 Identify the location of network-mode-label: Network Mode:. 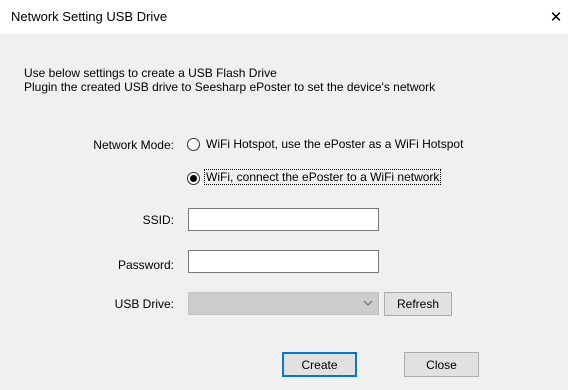
(133, 145).